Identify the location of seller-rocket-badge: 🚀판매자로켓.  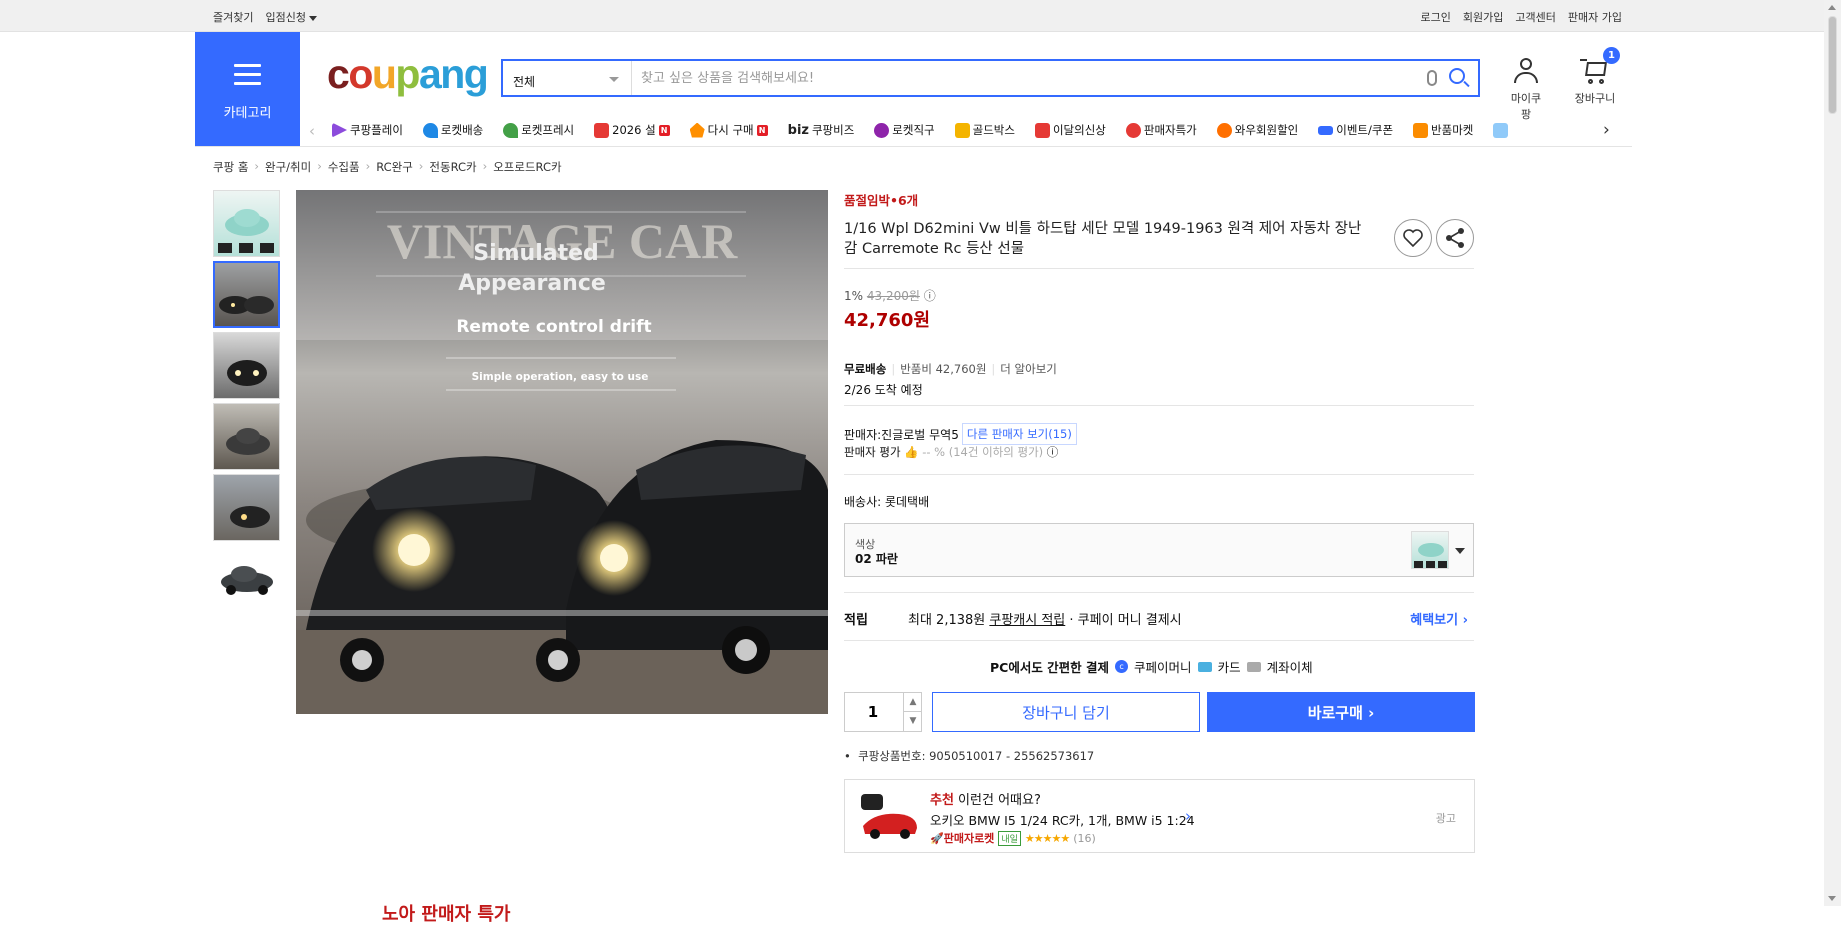
(962, 838).